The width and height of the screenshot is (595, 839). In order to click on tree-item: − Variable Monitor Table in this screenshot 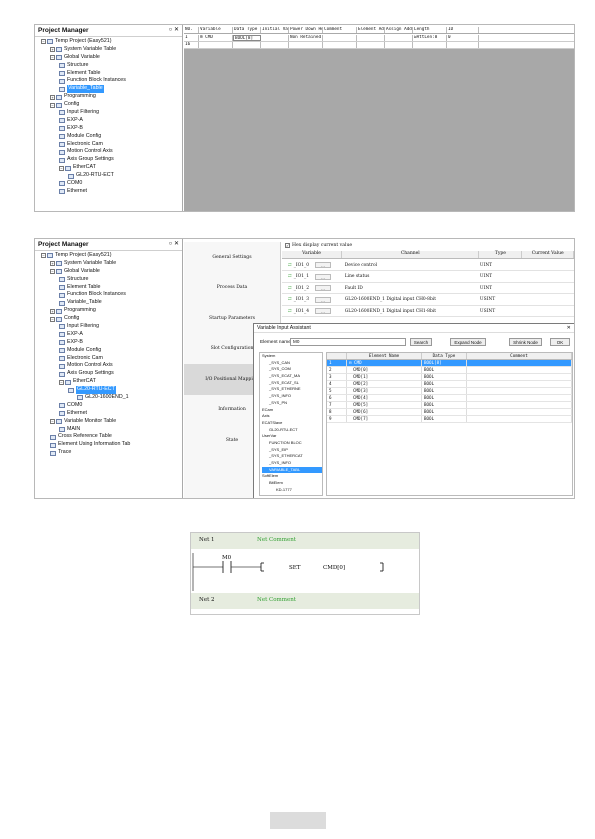, I will do `click(109, 422)`.